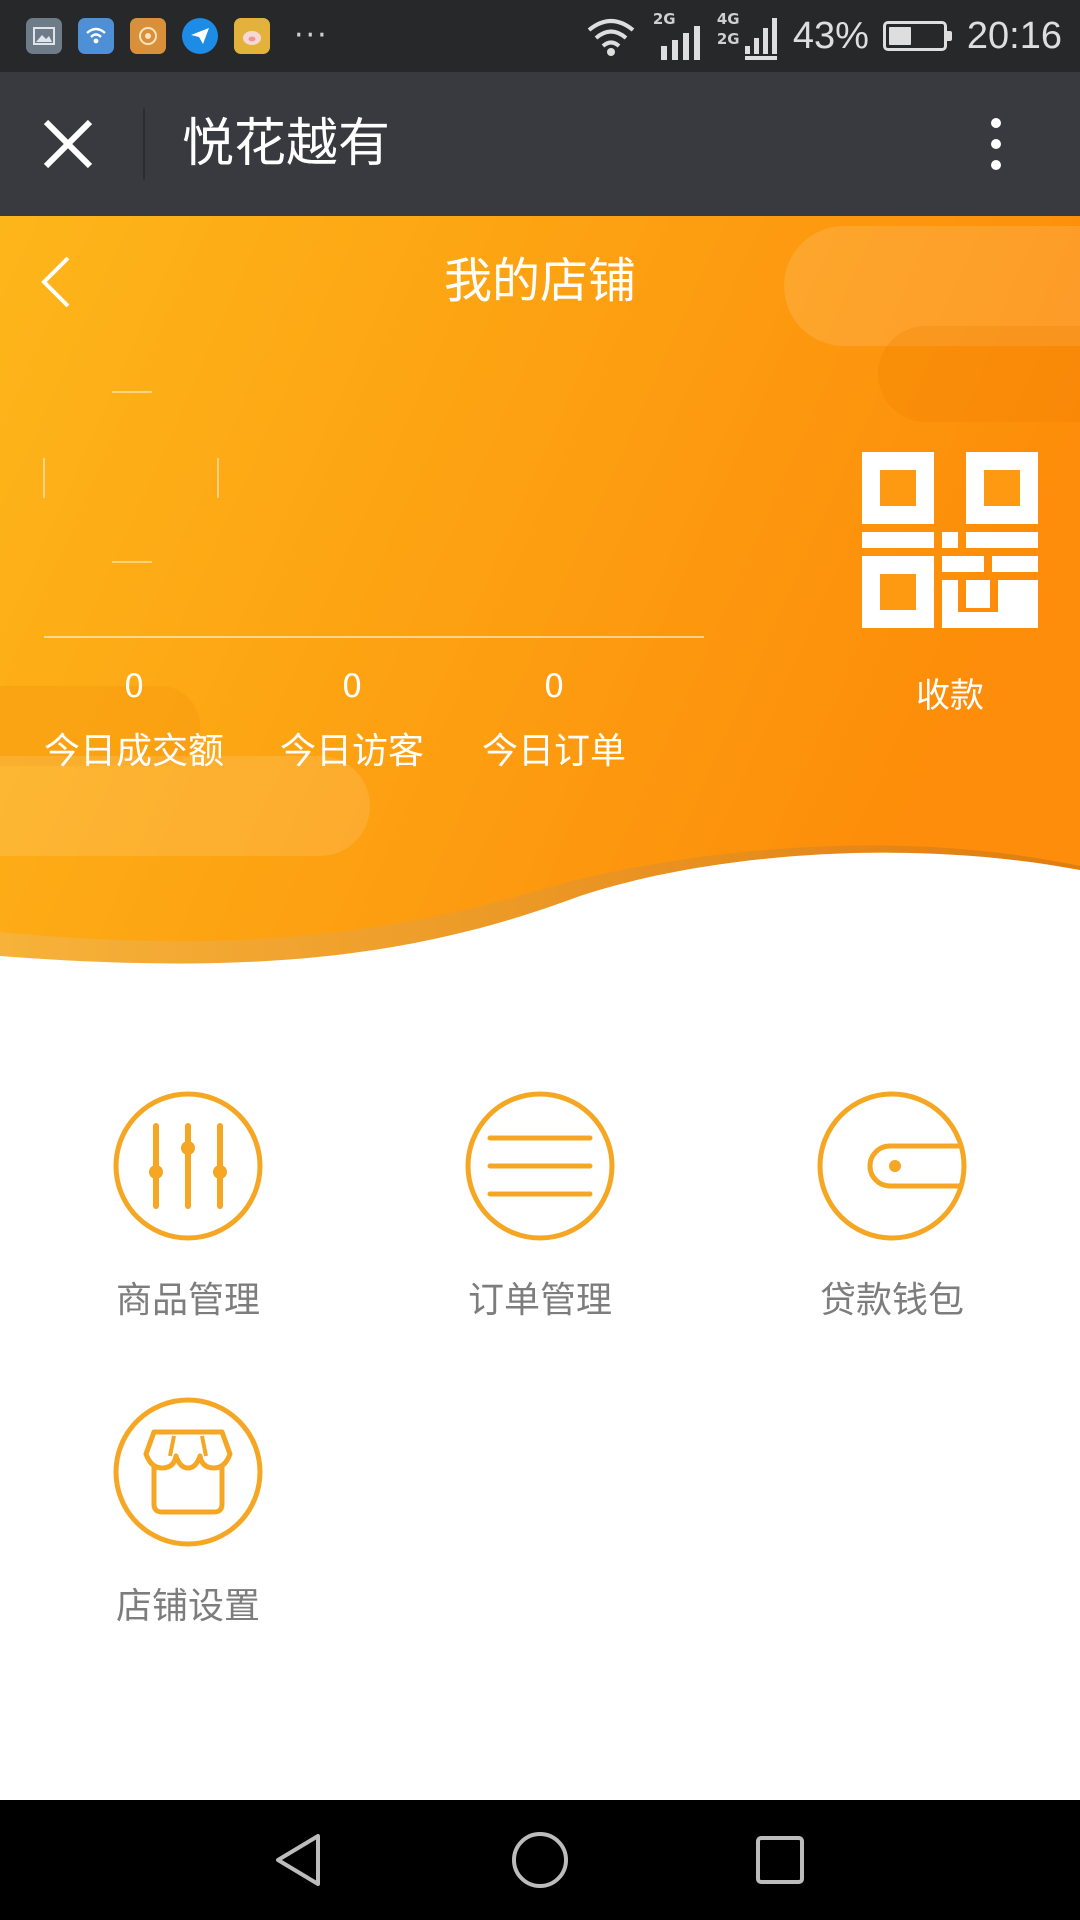 The image size is (1080, 1920). I want to click on signal-2g-icon: 2G, so click(678, 35).